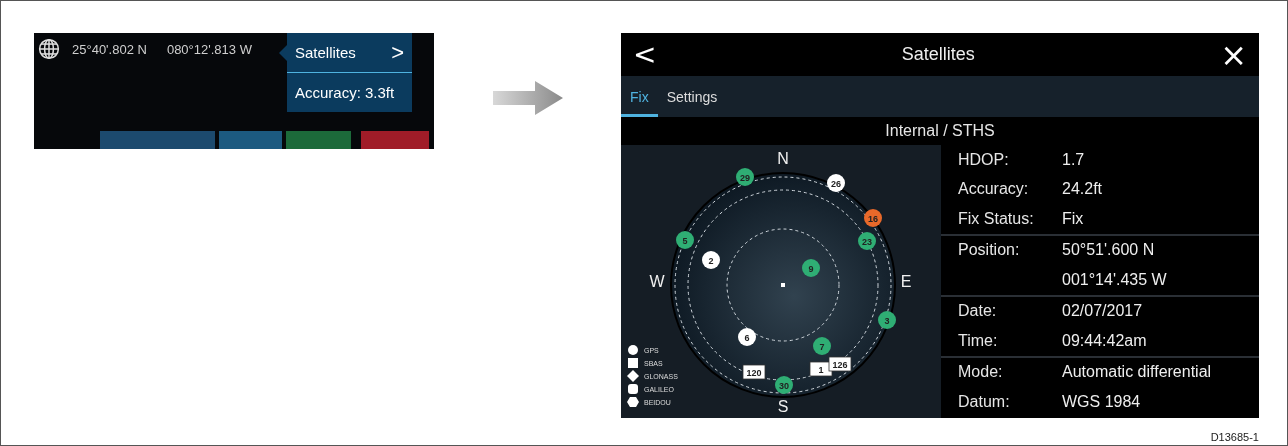  What do you see at coordinates (345, 92) in the screenshot?
I see `accuracy-text: Accuracy: 3.3ft` at bounding box center [345, 92].